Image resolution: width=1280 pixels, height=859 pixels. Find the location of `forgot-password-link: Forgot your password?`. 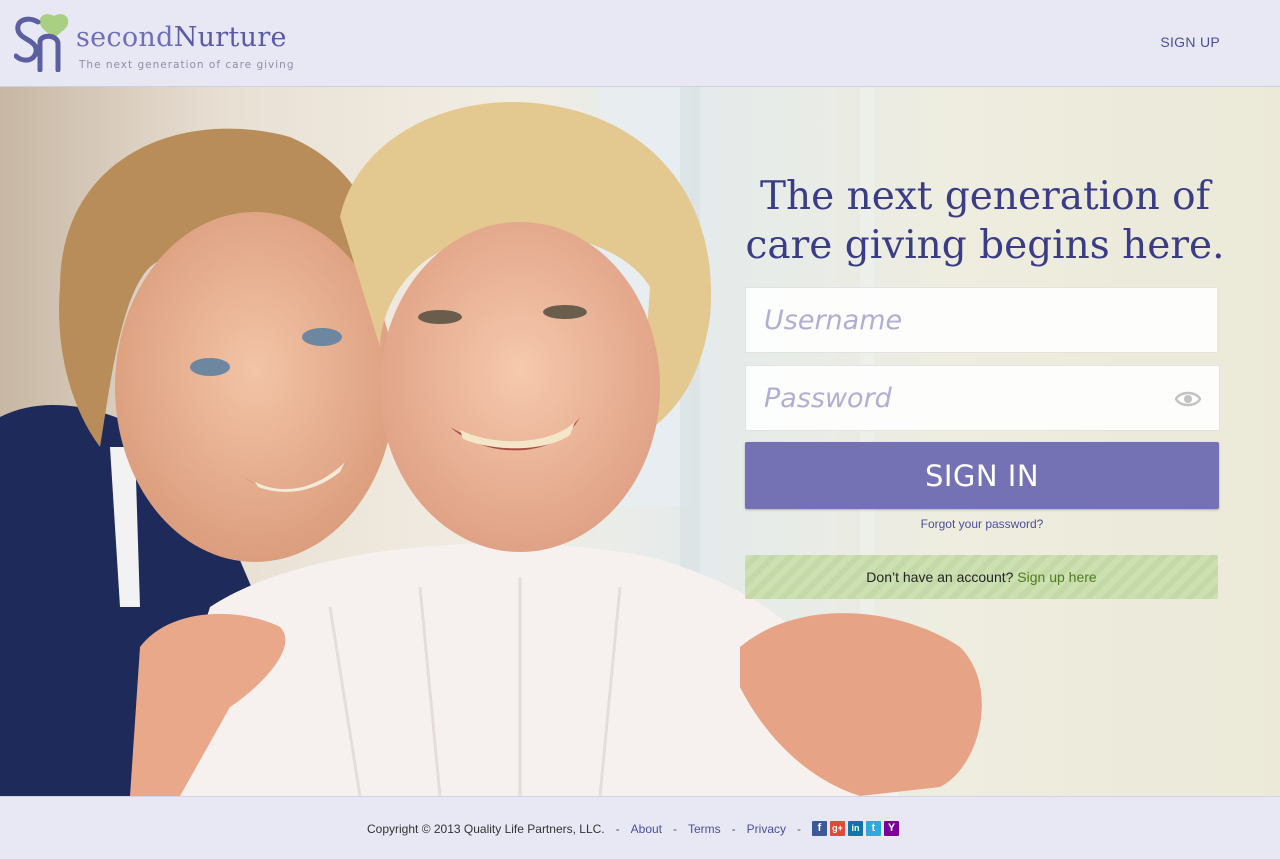

forgot-password-link: Forgot your password? is located at coordinates (982, 524).